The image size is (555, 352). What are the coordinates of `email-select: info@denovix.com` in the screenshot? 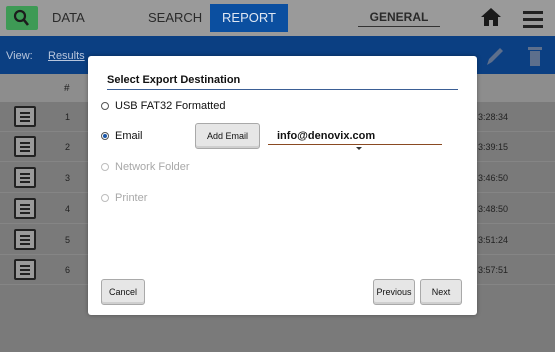 It's located at (355, 137).